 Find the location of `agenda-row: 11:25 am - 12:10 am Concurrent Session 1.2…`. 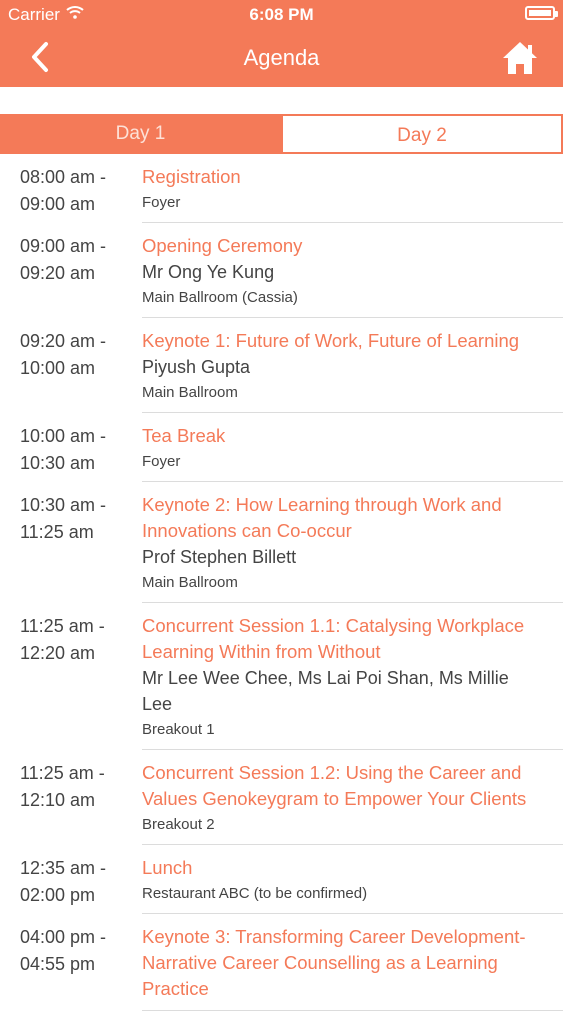

agenda-row: 11:25 am - 12:10 am Concurrent Session 1.2… is located at coordinates (291, 797).